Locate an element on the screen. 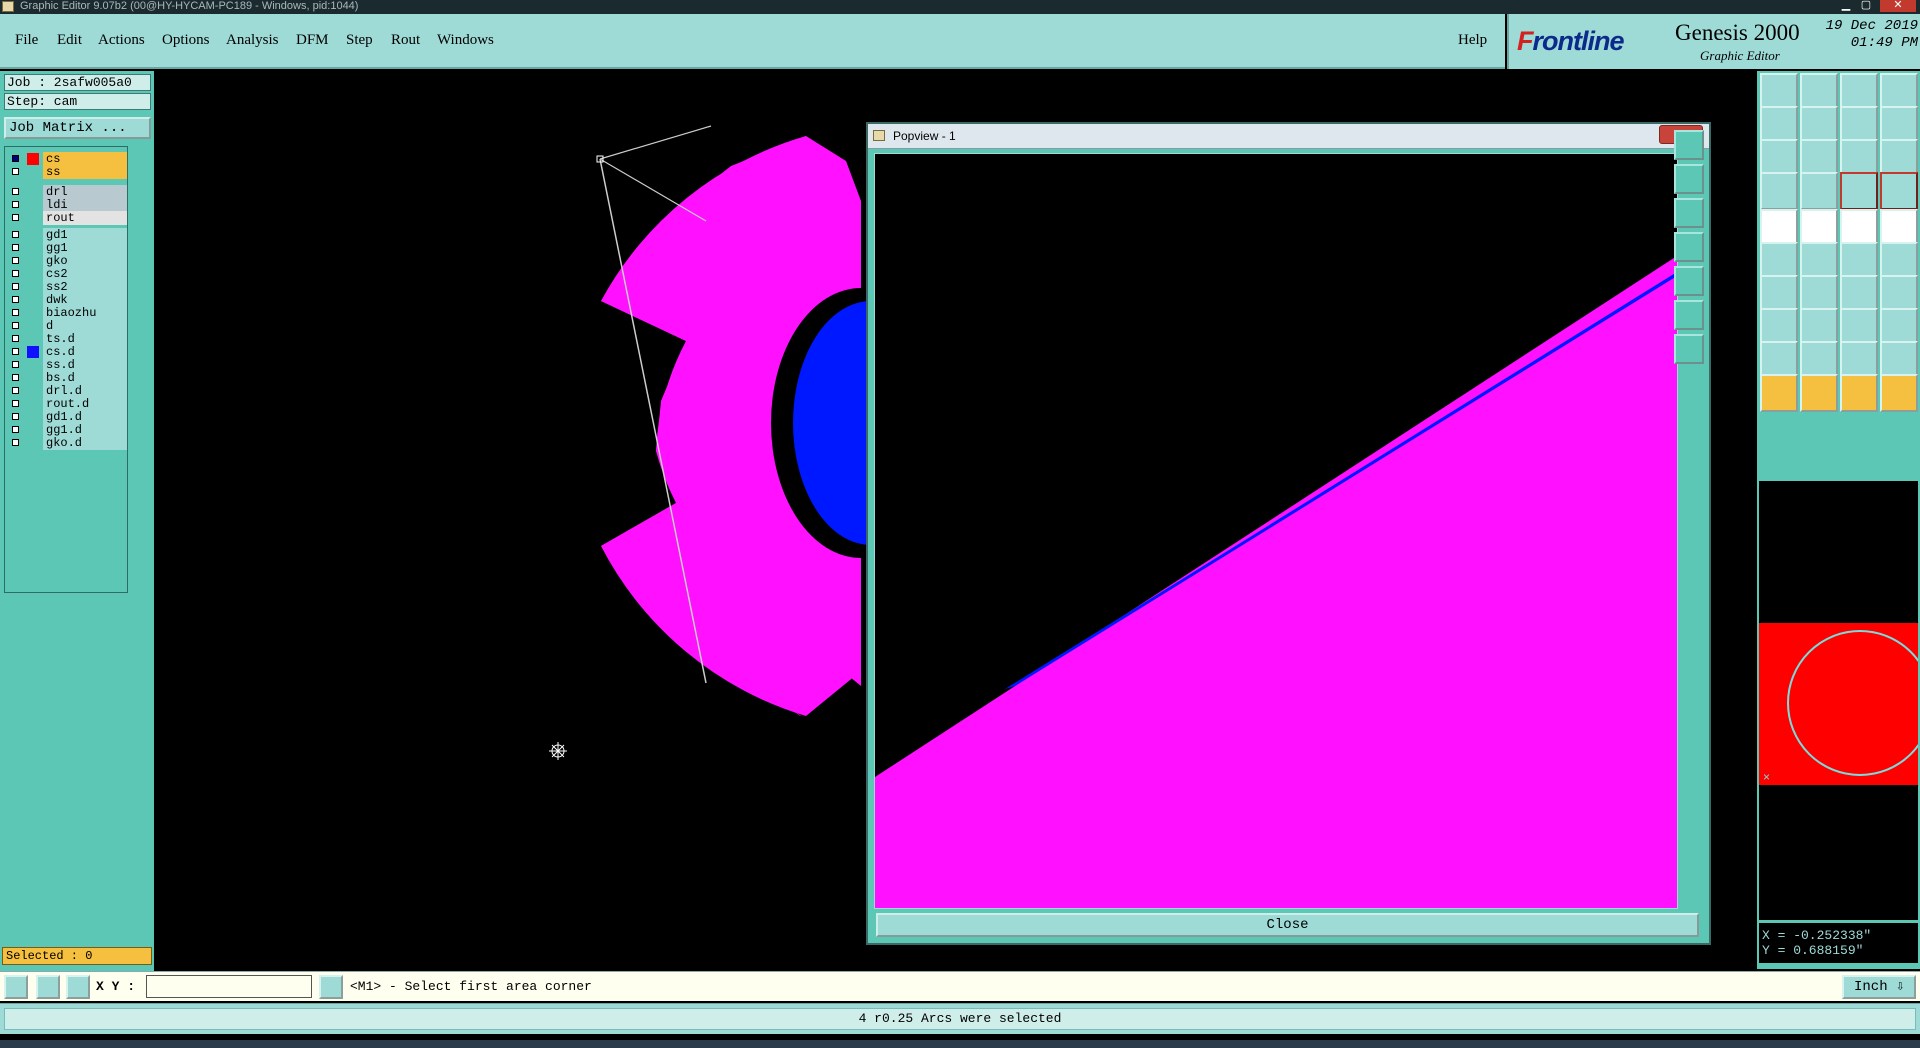  popview-tool-2-icon is located at coordinates (1689, 179).